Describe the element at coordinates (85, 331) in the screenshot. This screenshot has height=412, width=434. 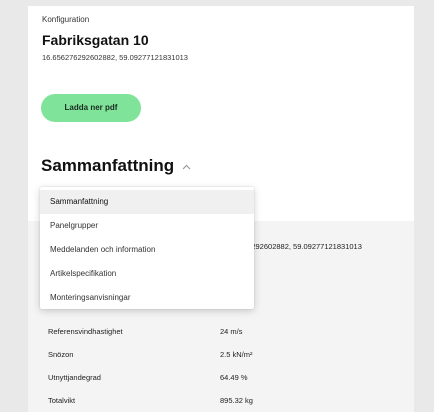
I see `summary-row-label: Referensvindhastighet` at that location.